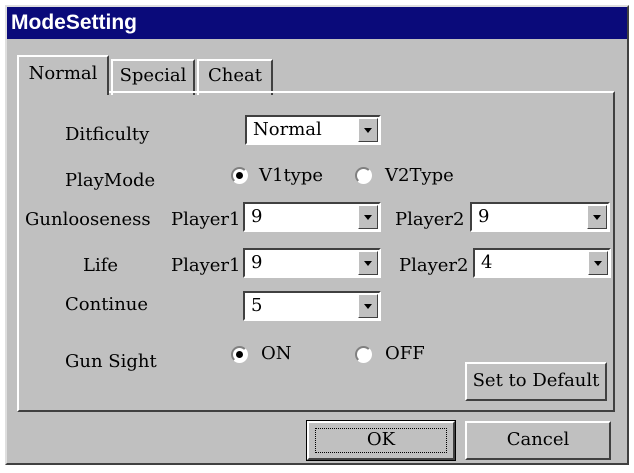 Image resolution: width=634 pixels, height=473 pixels. I want to click on focus-rect, so click(381, 440).